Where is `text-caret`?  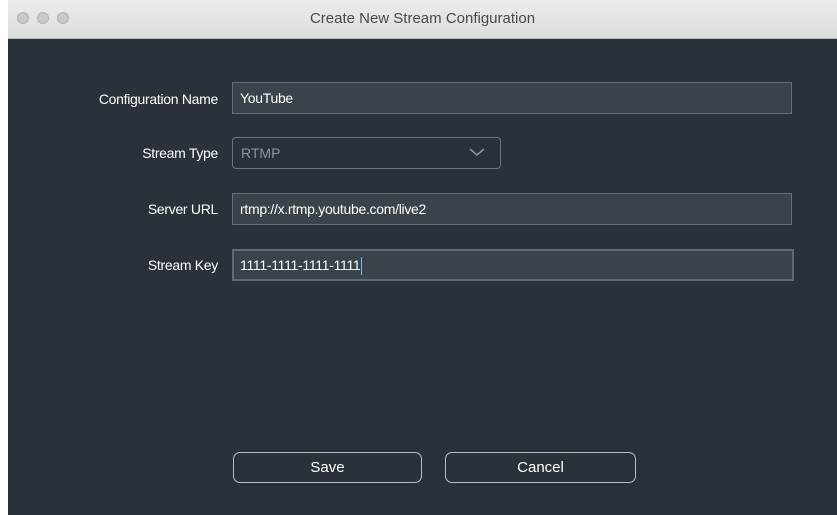
text-caret is located at coordinates (362, 266).